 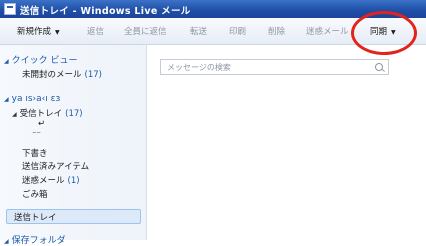 I want to click on folder-unread-label: 未開封のメール, so click(x=52, y=75).